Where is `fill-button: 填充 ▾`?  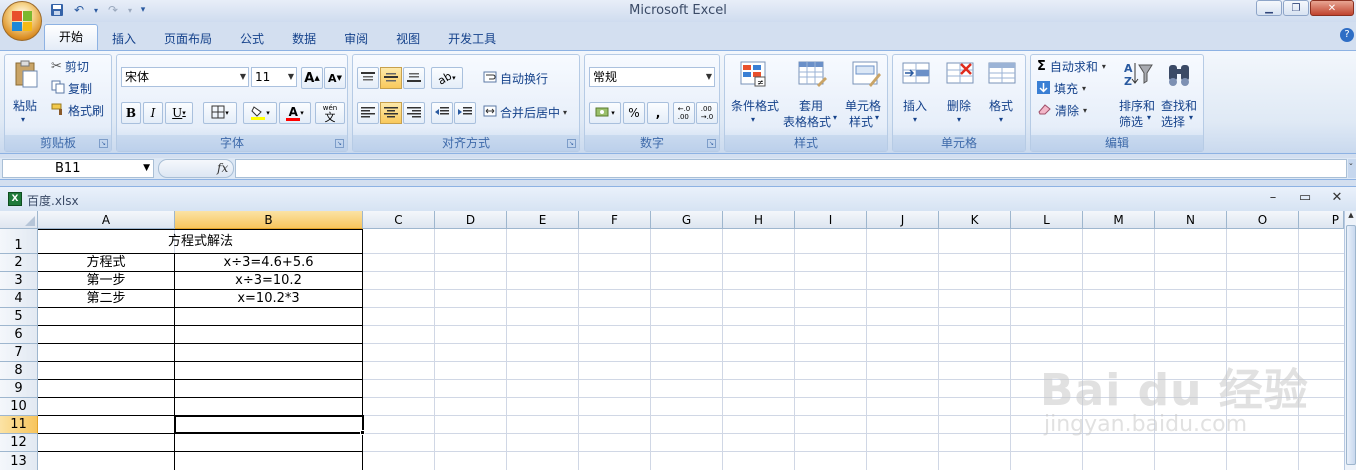
fill-button: 填充 ▾ is located at coordinates (1061, 88).